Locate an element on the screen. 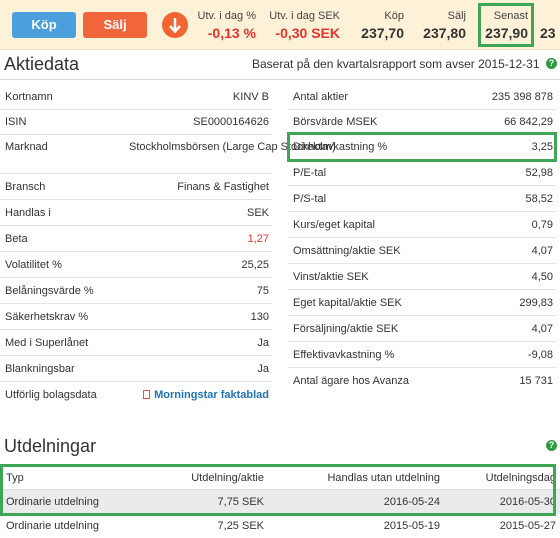 The width and height of the screenshot is (560, 538). aktiedata-row: Med i Superlånet Ja is located at coordinates (136, 343).